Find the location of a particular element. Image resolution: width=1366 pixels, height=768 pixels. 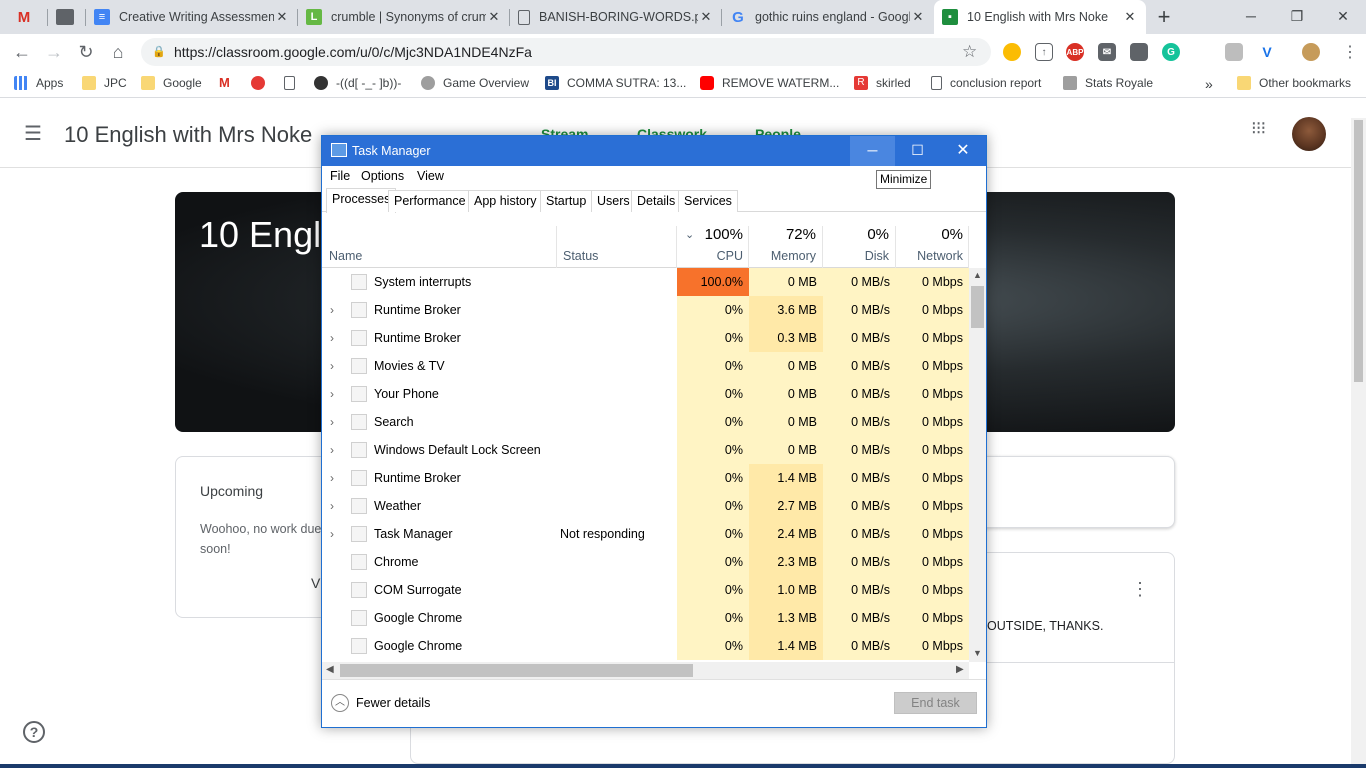

process-list-hscroll: ◀ ▶ is located at coordinates (645, 670).